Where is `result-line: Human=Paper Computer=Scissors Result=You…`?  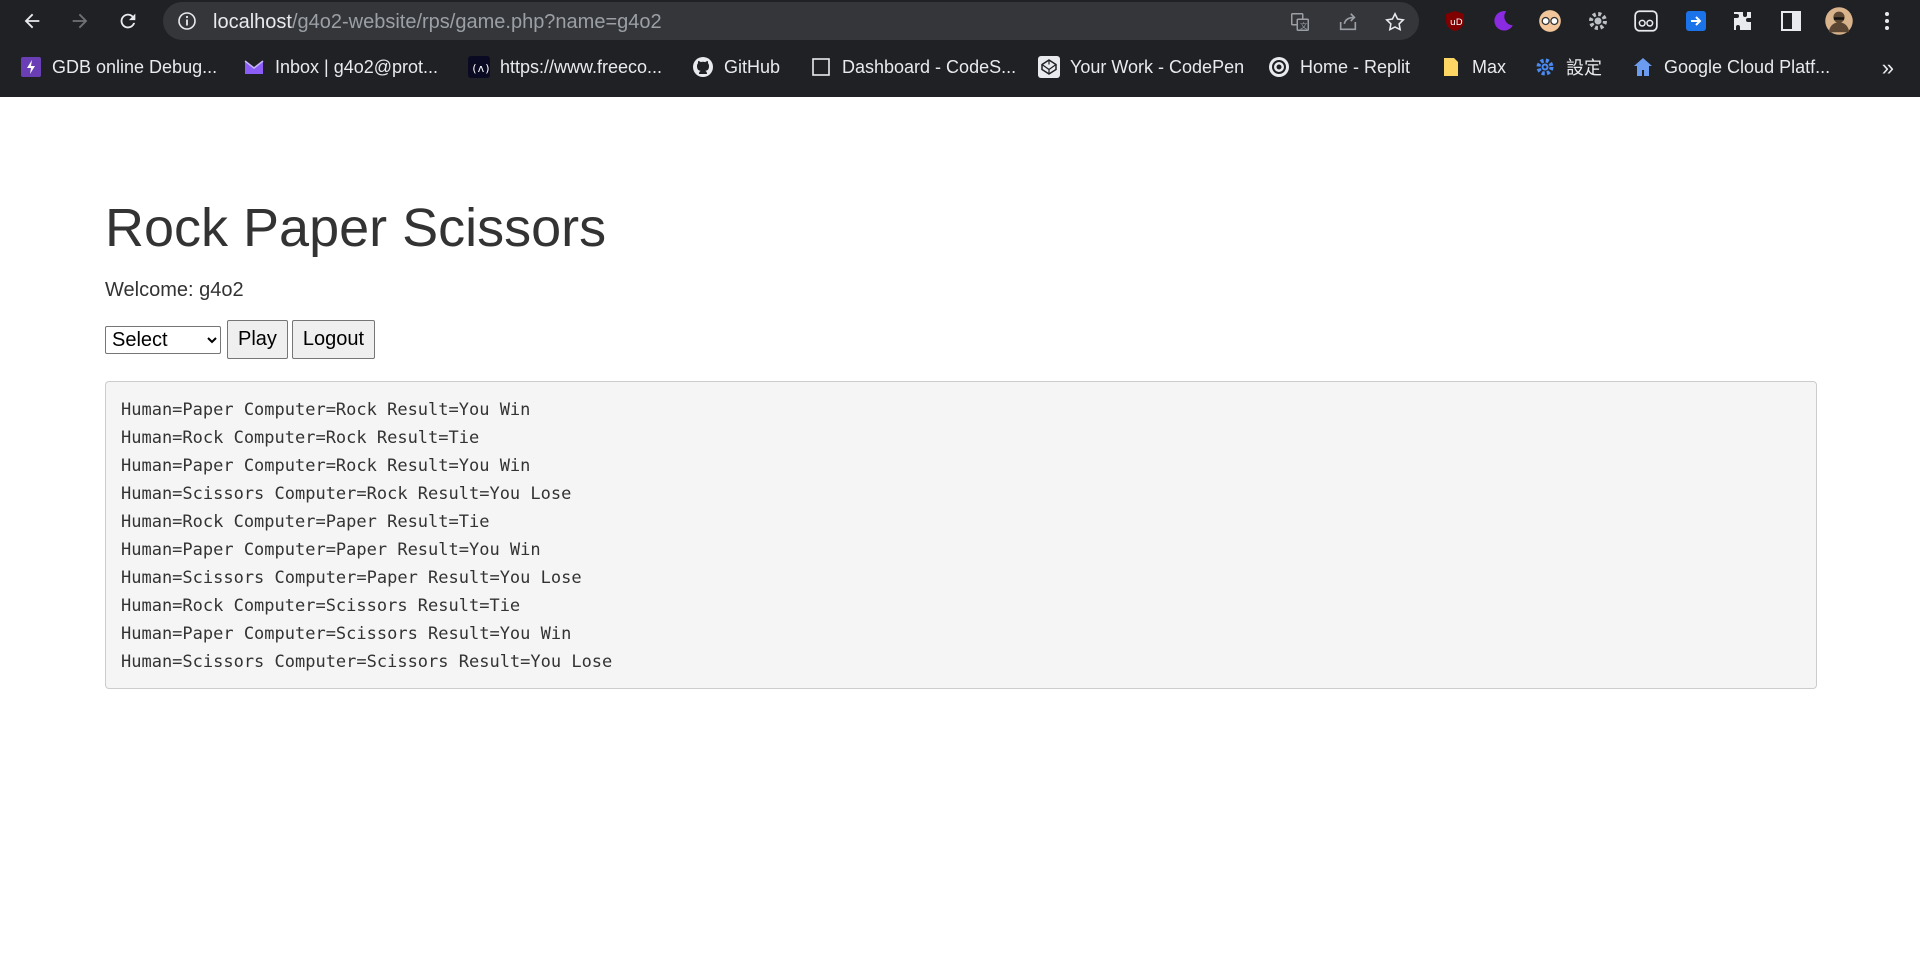
result-line: Human=Paper Computer=Scissors Result=You… is located at coordinates (346, 634).